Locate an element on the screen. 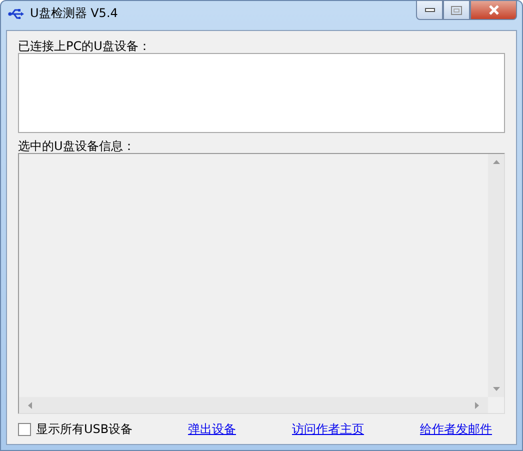  maximize-icon is located at coordinates (456, 10).